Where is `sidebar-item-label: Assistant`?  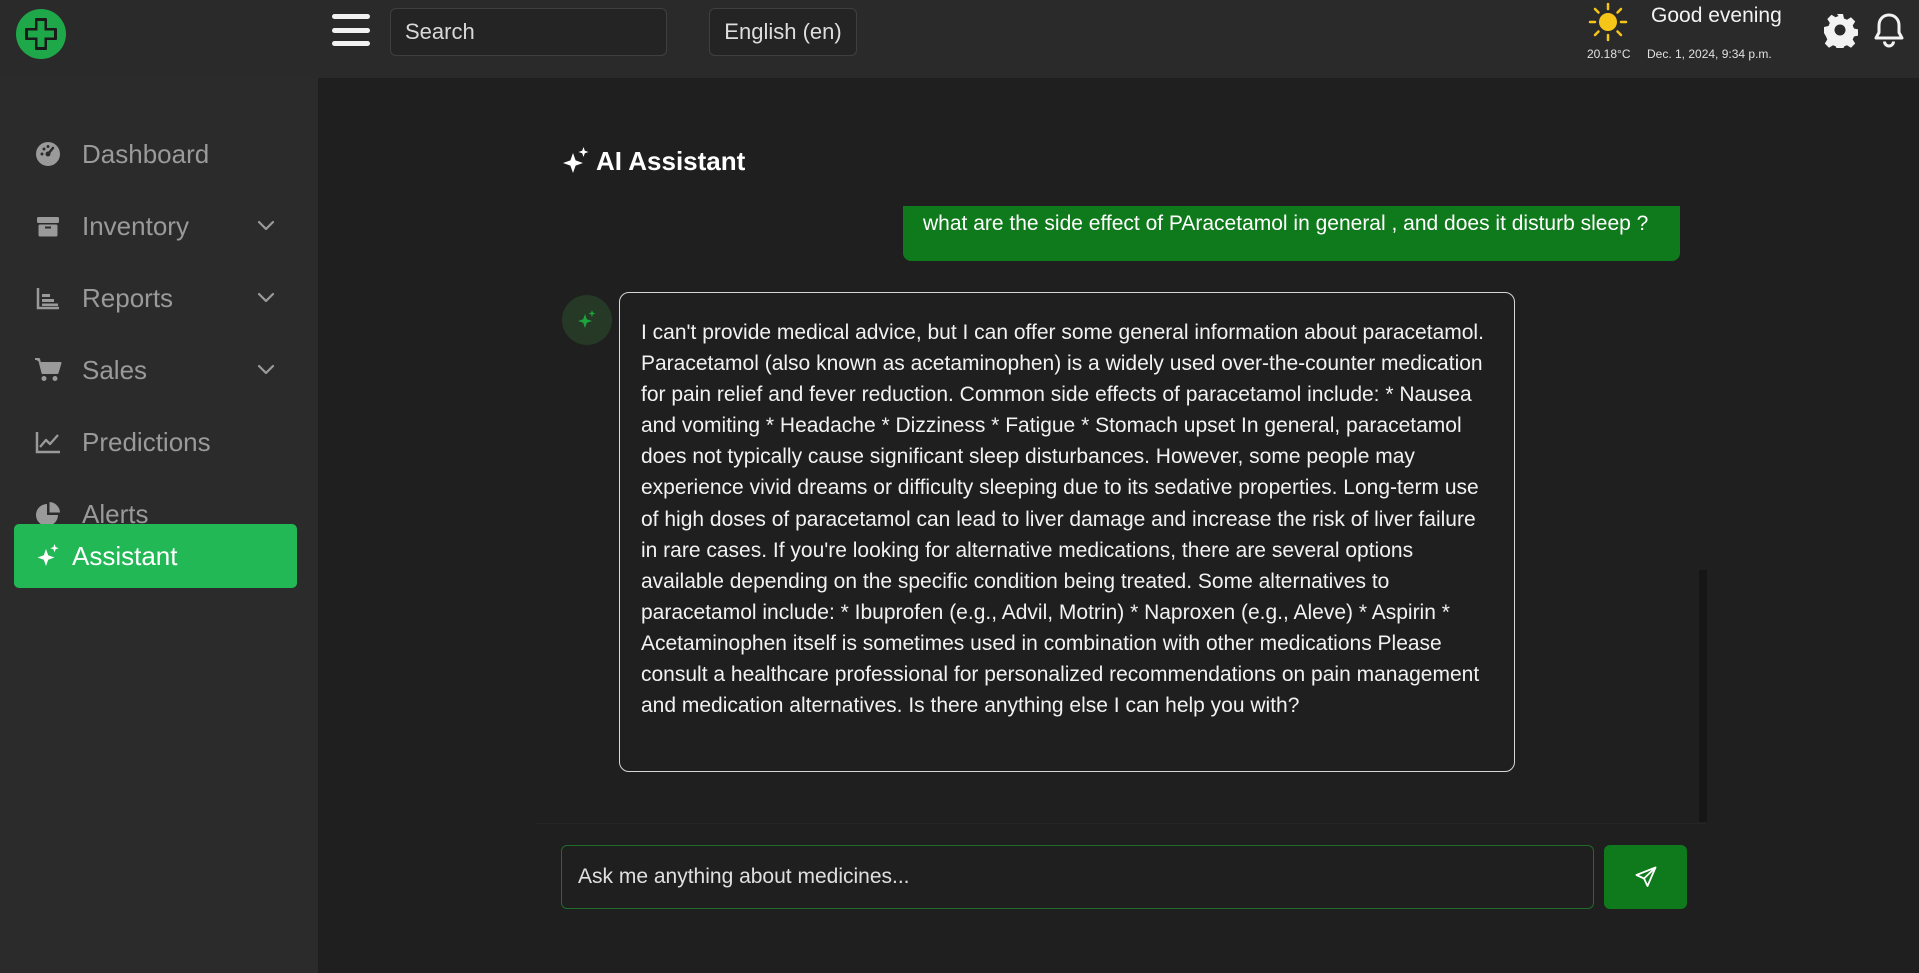
sidebar-item-label: Assistant is located at coordinates (125, 555).